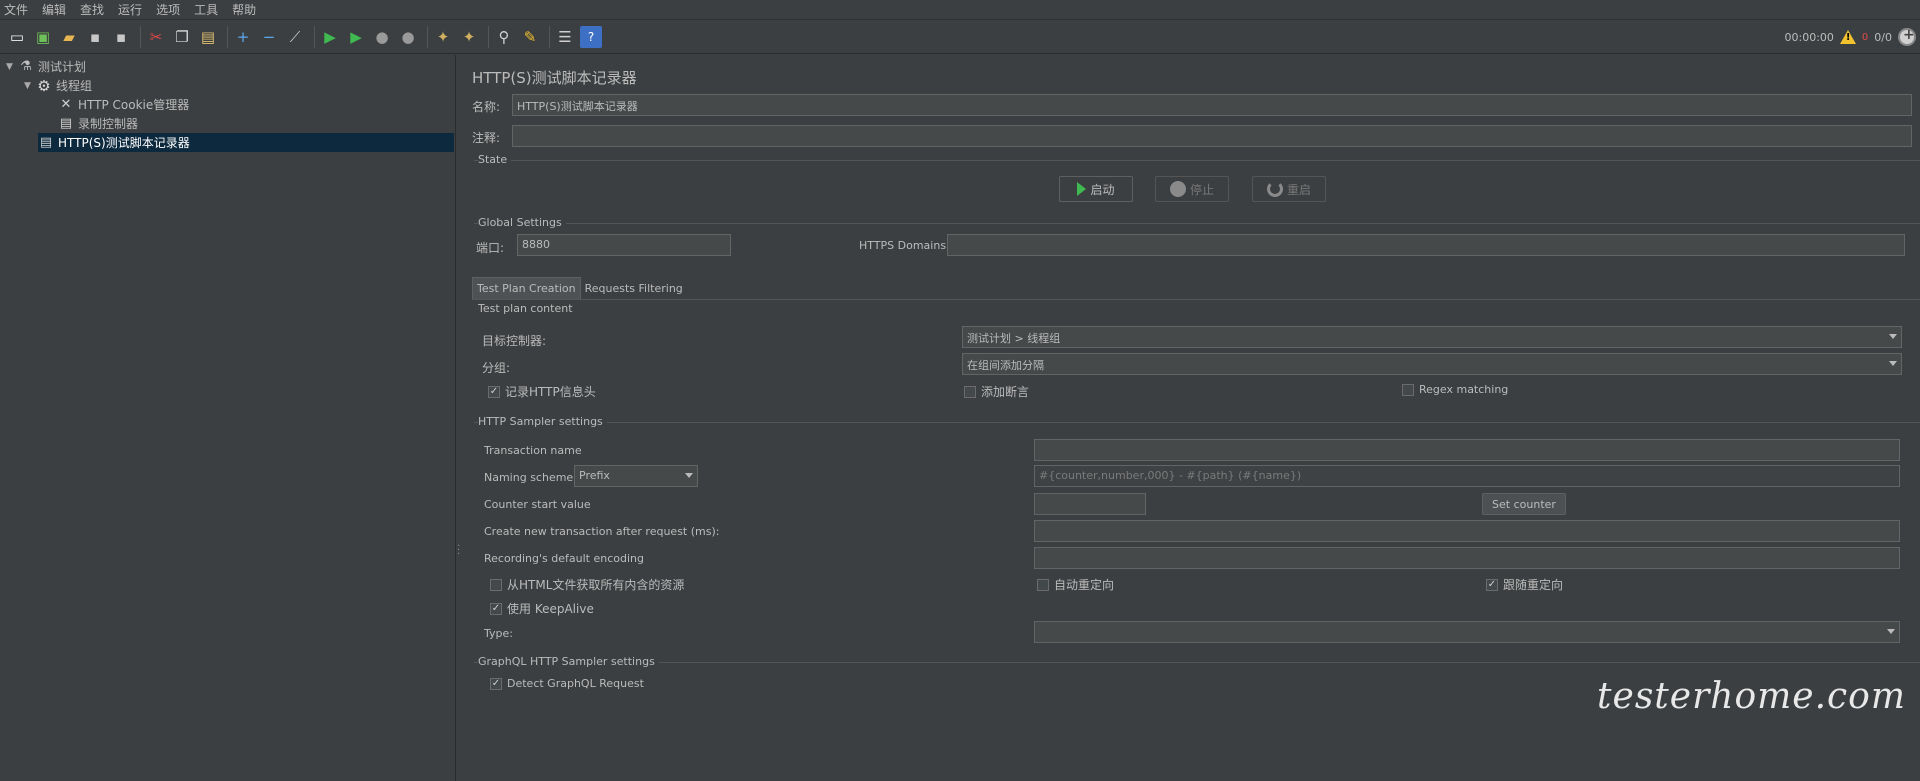 The image size is (1920, 781). I want to click on expand-icon: +, so click(243, 37).